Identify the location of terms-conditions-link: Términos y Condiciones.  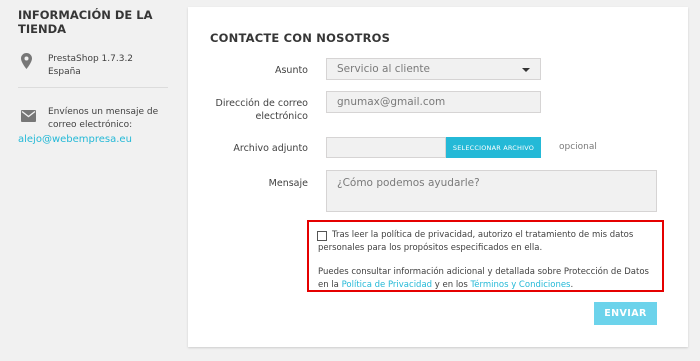
(521, 285).